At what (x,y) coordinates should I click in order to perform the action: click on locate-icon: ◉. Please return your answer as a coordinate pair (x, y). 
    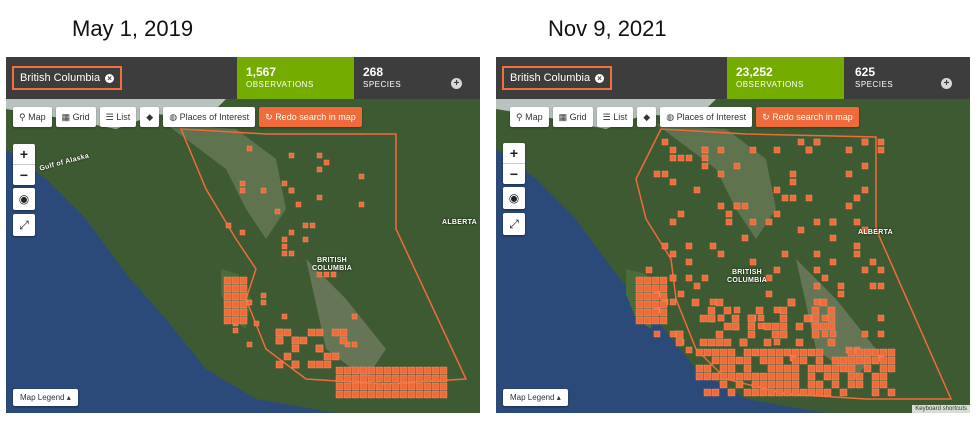
    Looking at the image, I should click on (24, 199).